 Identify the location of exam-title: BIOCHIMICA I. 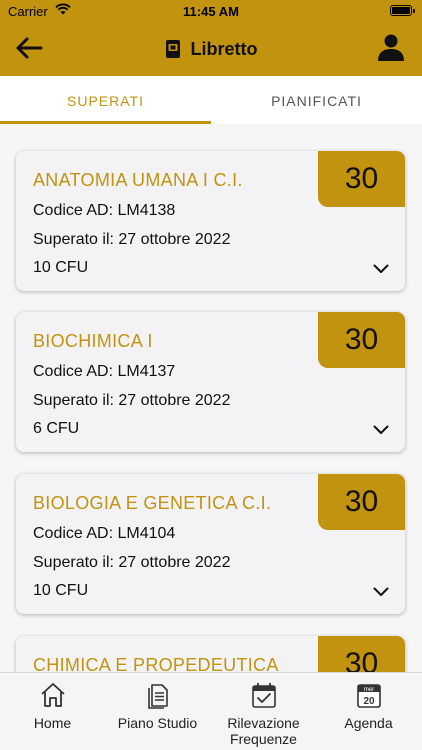
(93, 341).